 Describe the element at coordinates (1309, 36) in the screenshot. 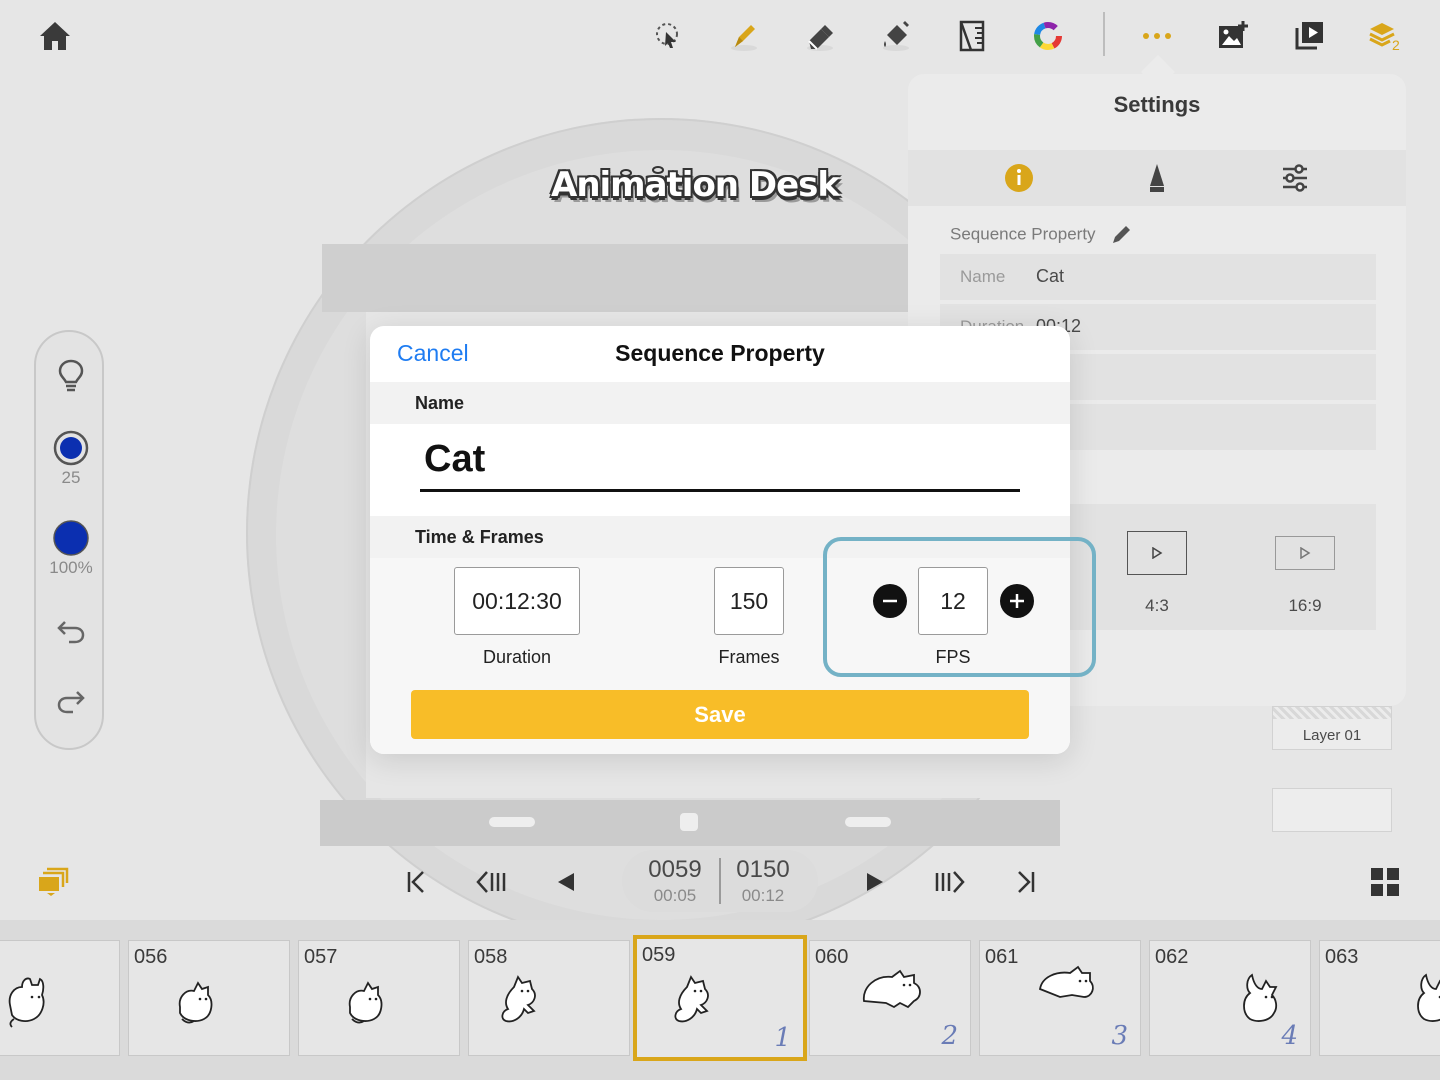

I see `playback-video-icon` at that location.